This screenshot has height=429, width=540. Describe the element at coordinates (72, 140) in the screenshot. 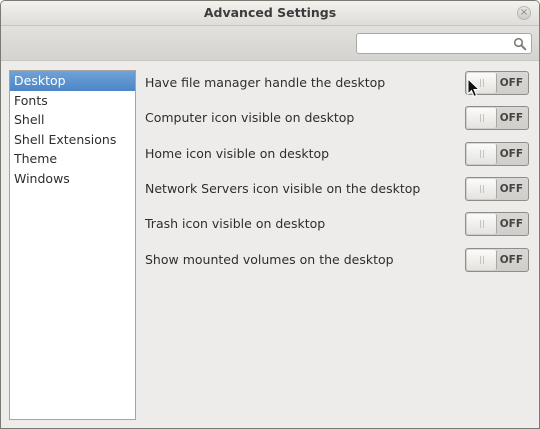

I see `sidebar-item-shell-extensions: Shell Extensions` at that location.